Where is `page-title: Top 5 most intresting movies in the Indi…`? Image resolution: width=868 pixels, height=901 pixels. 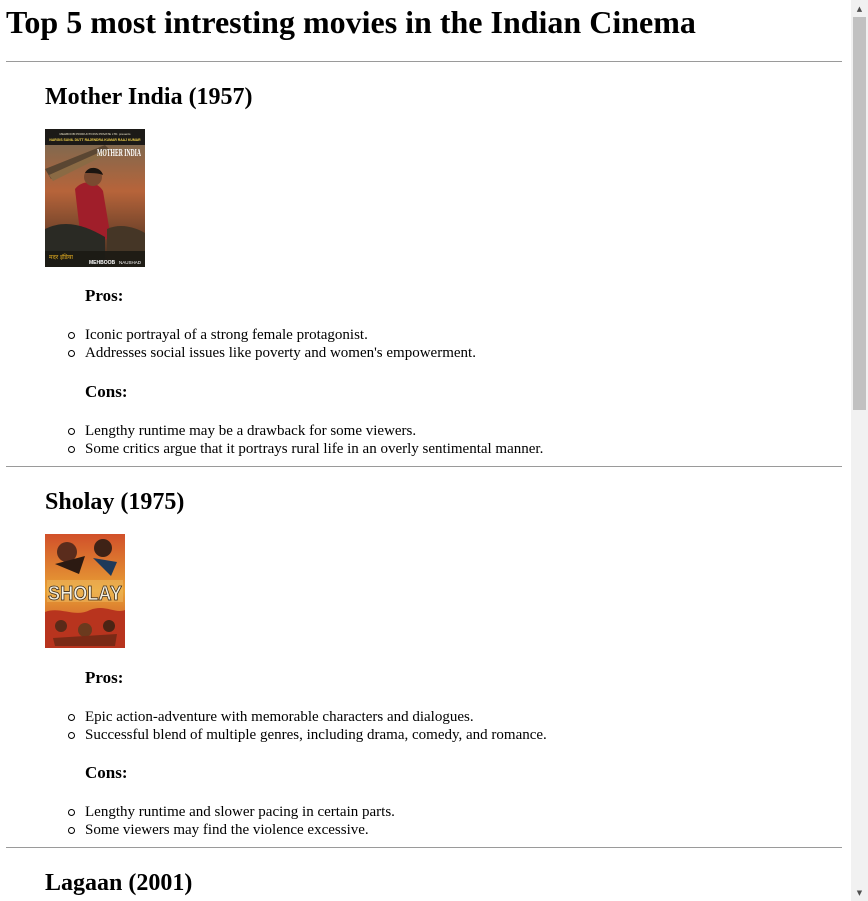
page-title: Top 5 most intresting movies in the Indi… is located at coordinates (351, 22).